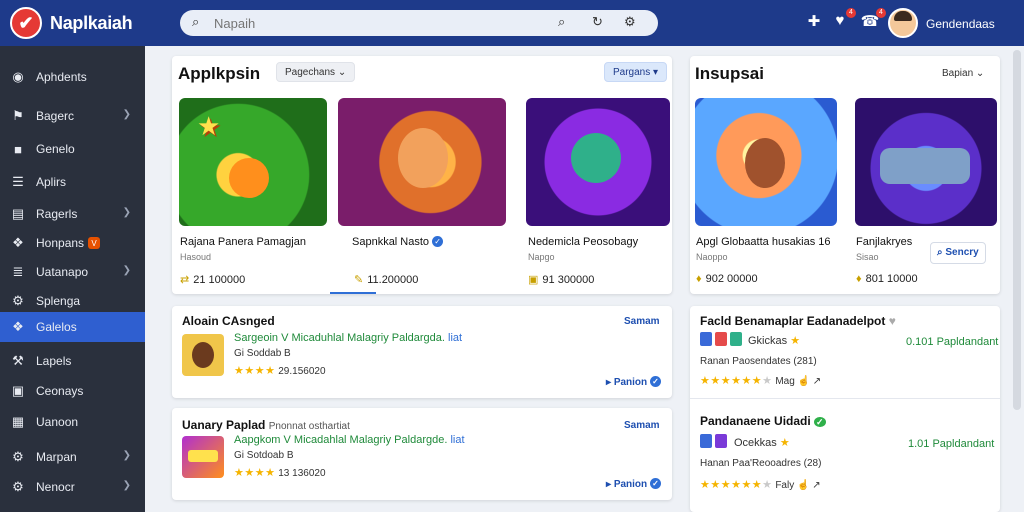 Image resolution: width=1024 pixels, height=512 pixels. What do you see at coordinates (561, 279) in the screenshot?
I see `app-downloads: ▣ 91 300000` at bounding box center [561, 279].